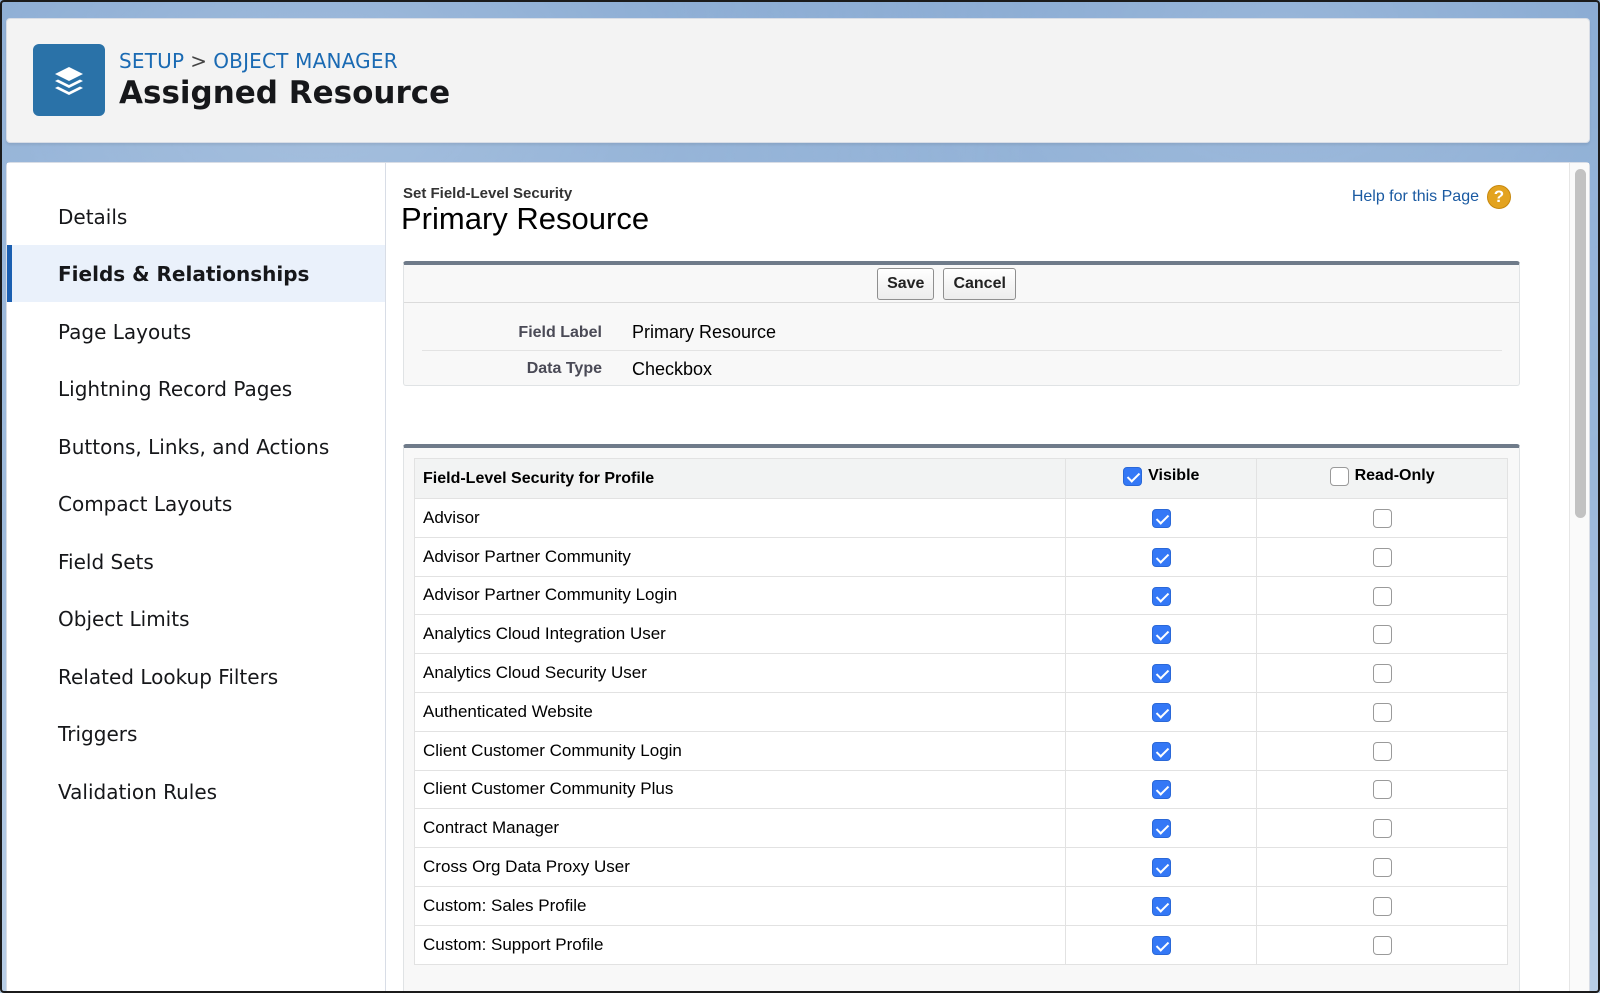 This screenshot has height=993, width=1600. Describe the element at coordinates (1499, 197) in the screenshot. I see `question-mark-icon: ?` at that location.